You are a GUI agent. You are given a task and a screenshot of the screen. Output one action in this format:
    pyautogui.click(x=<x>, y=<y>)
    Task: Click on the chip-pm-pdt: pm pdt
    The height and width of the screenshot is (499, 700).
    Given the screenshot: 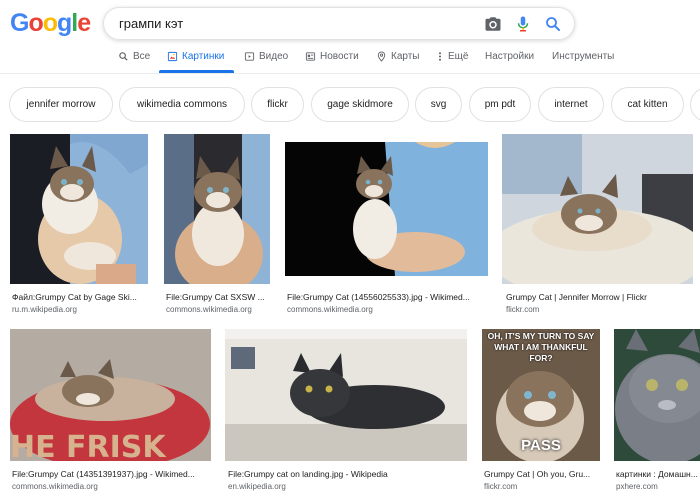 What is the action you would take?
    pyautogui.click(x=500, y=104)
    